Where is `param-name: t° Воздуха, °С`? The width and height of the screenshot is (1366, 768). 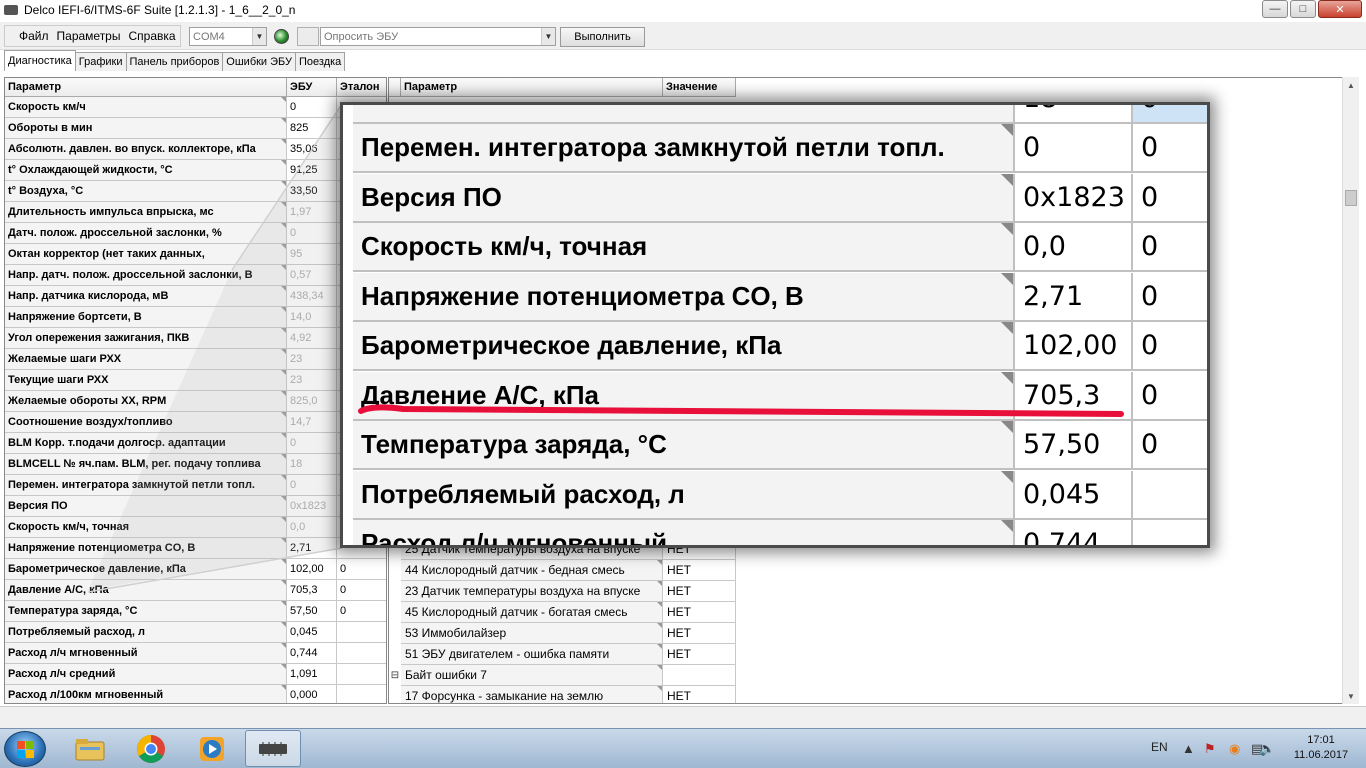
param-name: t° Воздуха, °С is located at coordinates (146, 191).